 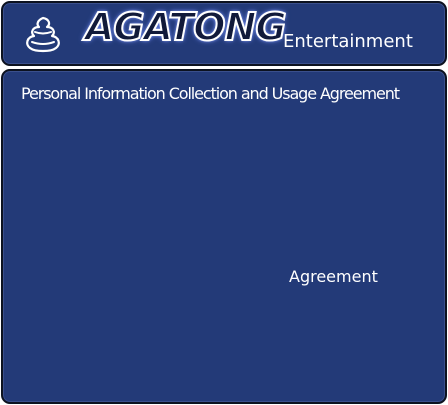 I want to click on agreement-link: Agreement, so click(x=333, y=277).